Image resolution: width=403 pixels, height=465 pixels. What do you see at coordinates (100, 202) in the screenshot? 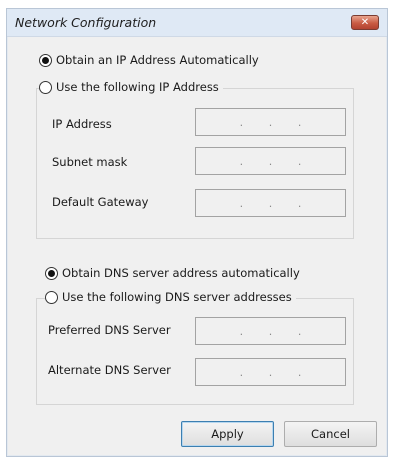
I see `default-gateway-label: Default Gateway` at bounding box center [100, 202].